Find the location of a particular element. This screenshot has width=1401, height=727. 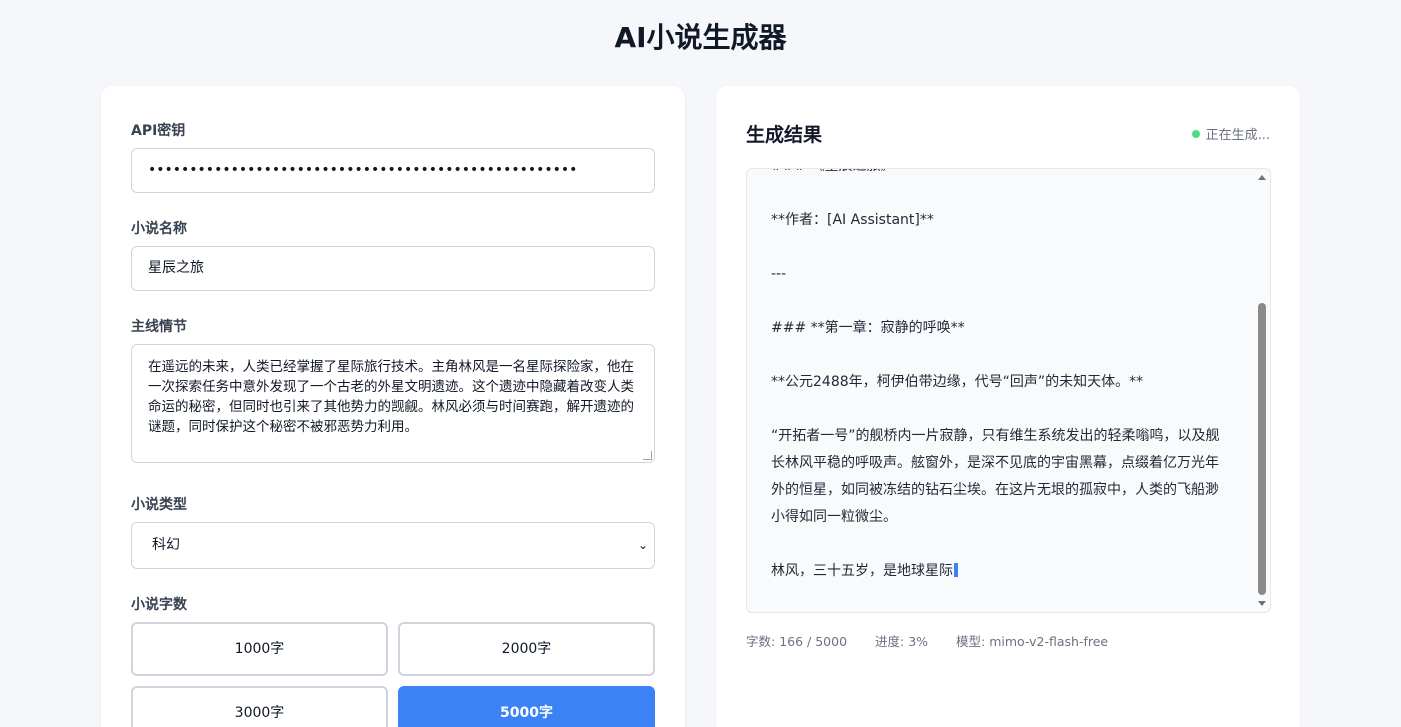

model-value: mimo-v2-flash-free is located at coordinates (1049, 641).